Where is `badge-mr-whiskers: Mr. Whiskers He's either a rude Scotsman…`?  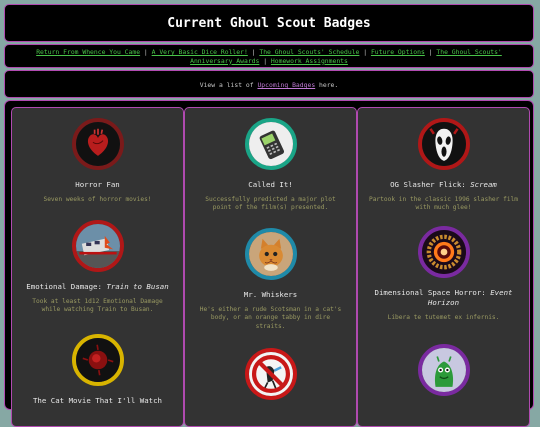
badge-mr-whiskers: Mr. Whiskers He's either a rude Scotsman… is located at coordinates (270, 279).